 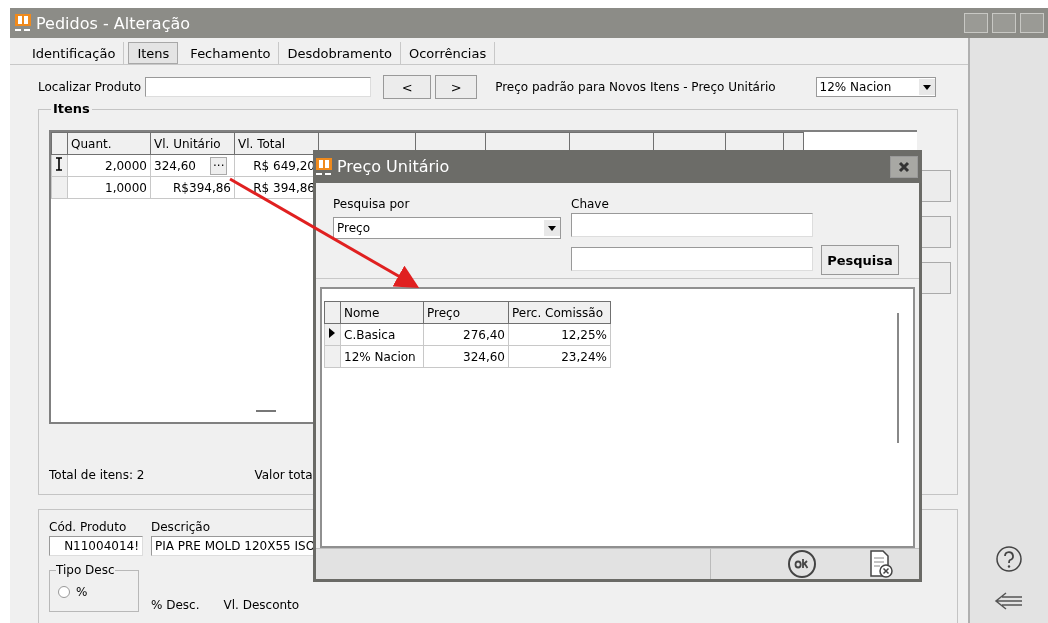 I want to click on column-header: Nome, so click(x=382, y=312).